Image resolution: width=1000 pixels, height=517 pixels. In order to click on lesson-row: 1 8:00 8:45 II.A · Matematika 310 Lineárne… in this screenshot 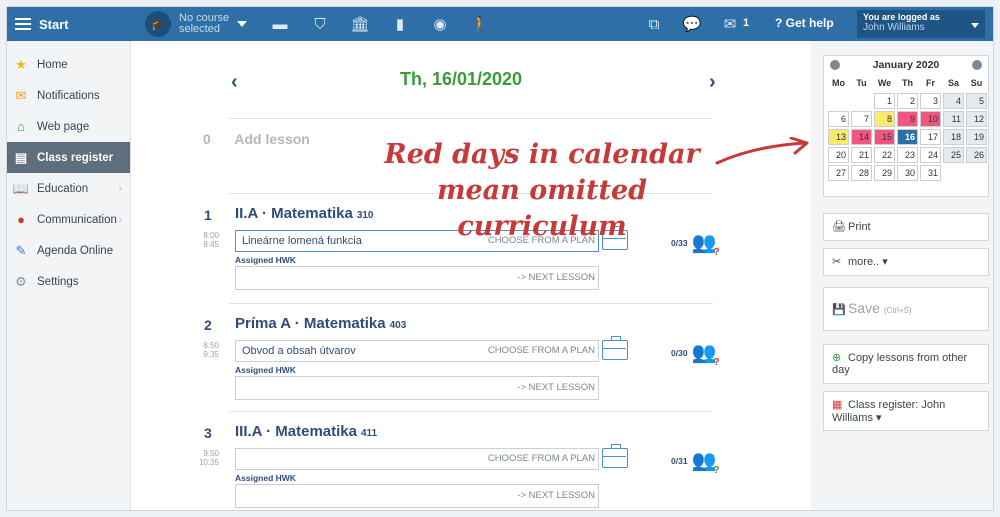, I will do `click(471, 248)`.